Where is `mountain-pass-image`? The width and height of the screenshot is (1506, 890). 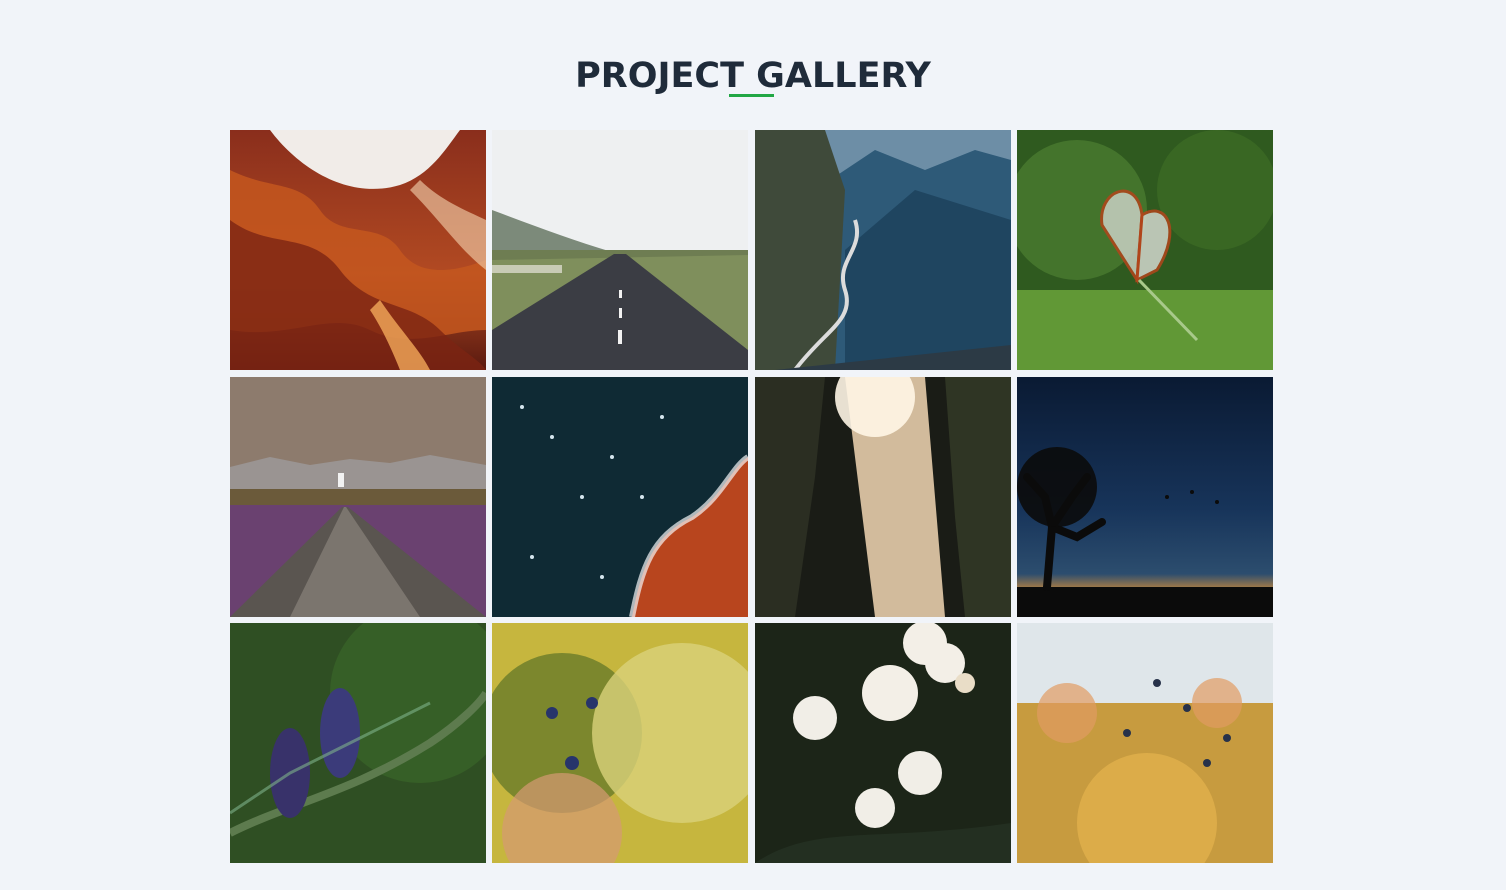
mountain-pass-image is located at coordinates (882, 250).